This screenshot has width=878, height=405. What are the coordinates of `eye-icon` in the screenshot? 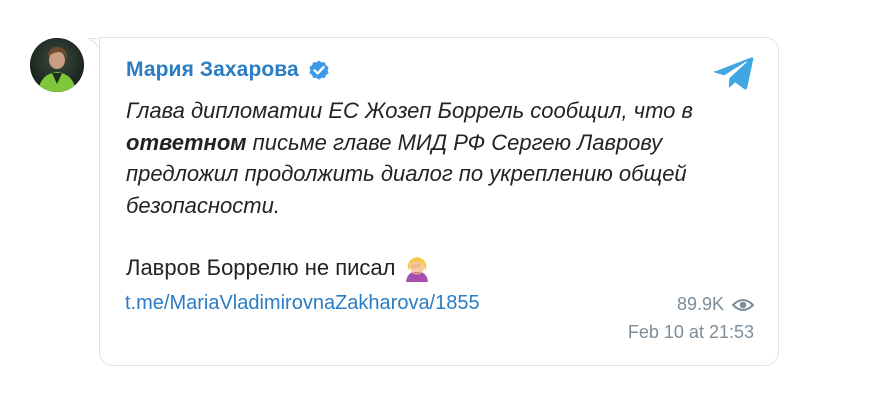 It's located at (743, 304).